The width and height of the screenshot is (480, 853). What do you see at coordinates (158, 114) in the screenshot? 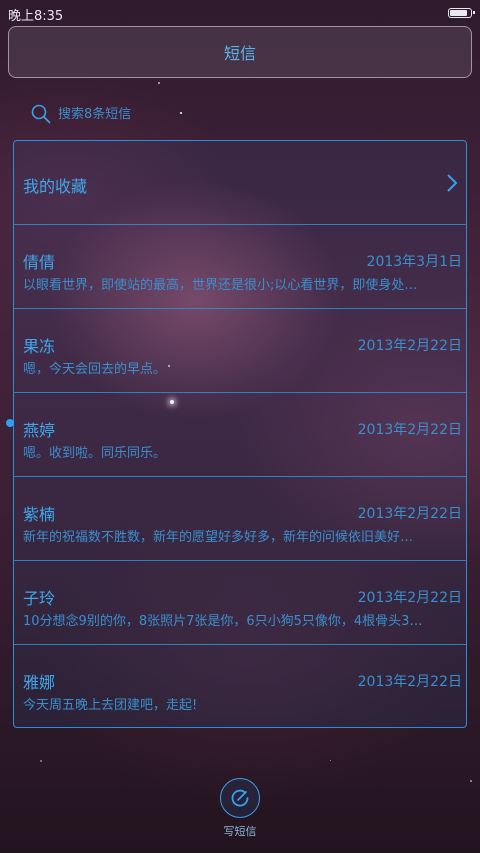
I see `search-input` at bounding box center [158, 114].